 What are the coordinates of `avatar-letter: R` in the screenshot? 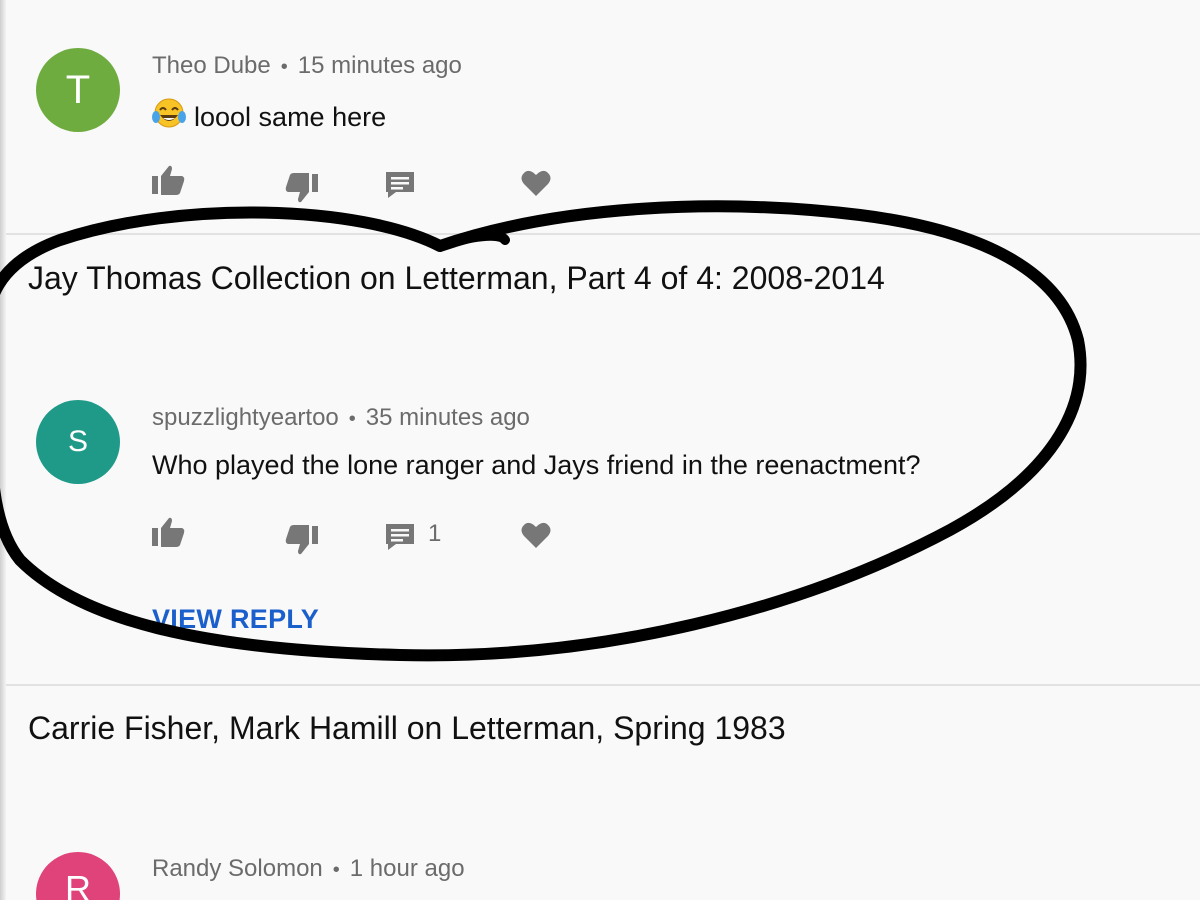 It's located at (78, 884).